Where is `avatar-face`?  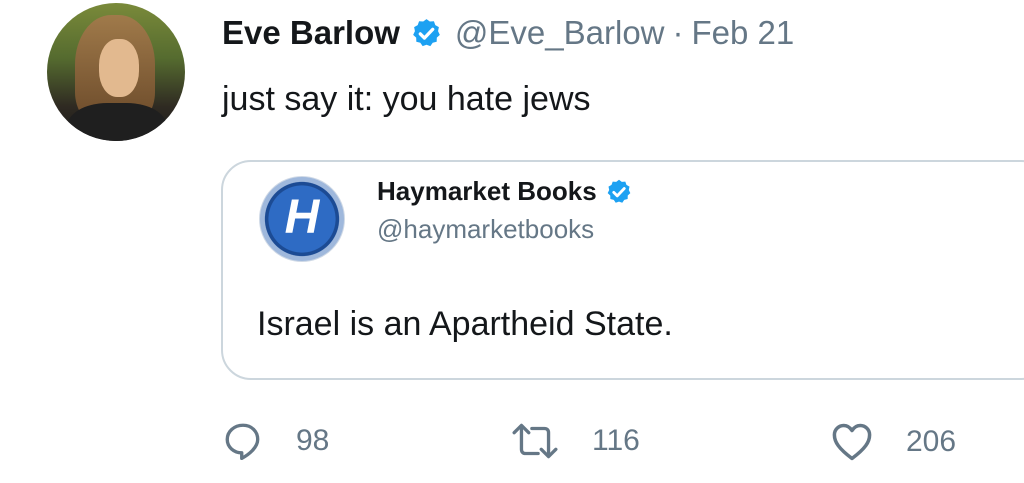 avatar-face is located at coordinates (119, 68).